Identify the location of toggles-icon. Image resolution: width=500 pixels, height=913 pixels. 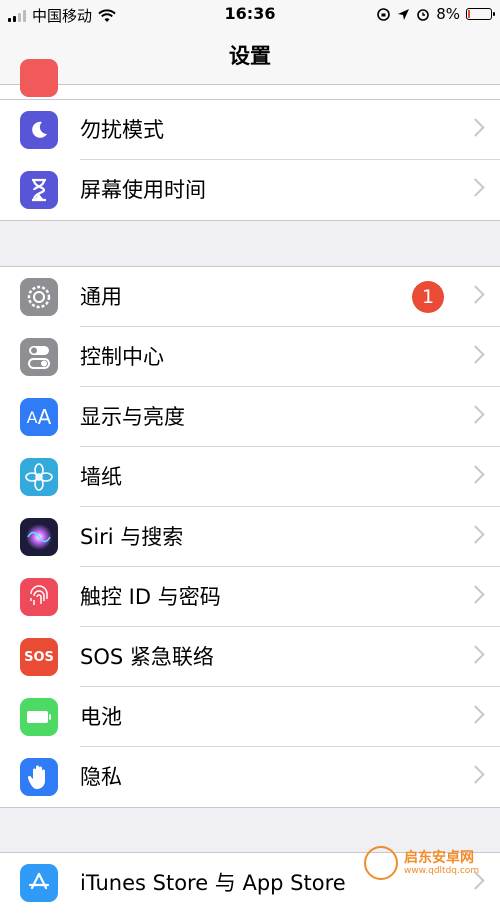
(39, 357).